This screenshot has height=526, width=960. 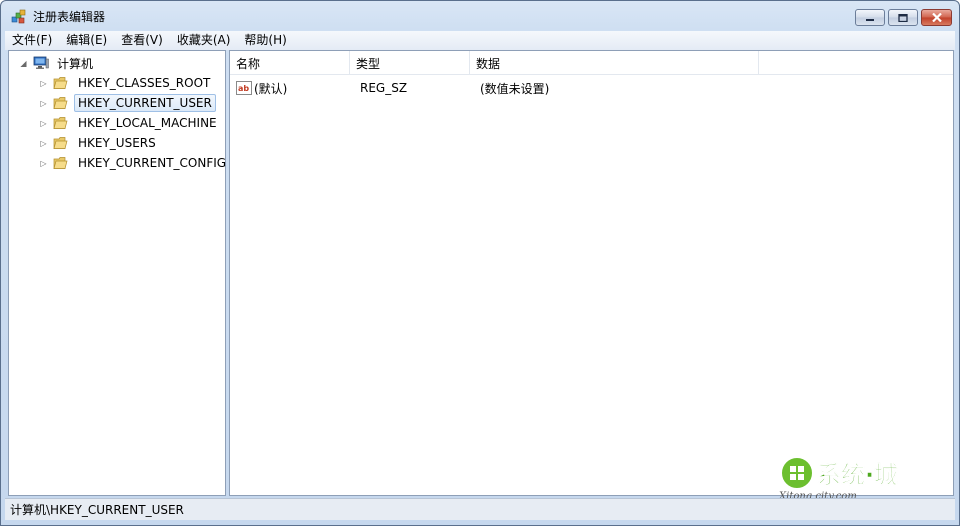 What do you see at coordinates (515, 88) in the screenshot?
I see `value-data: (数值未设置)` at bounding box center [515, 88].